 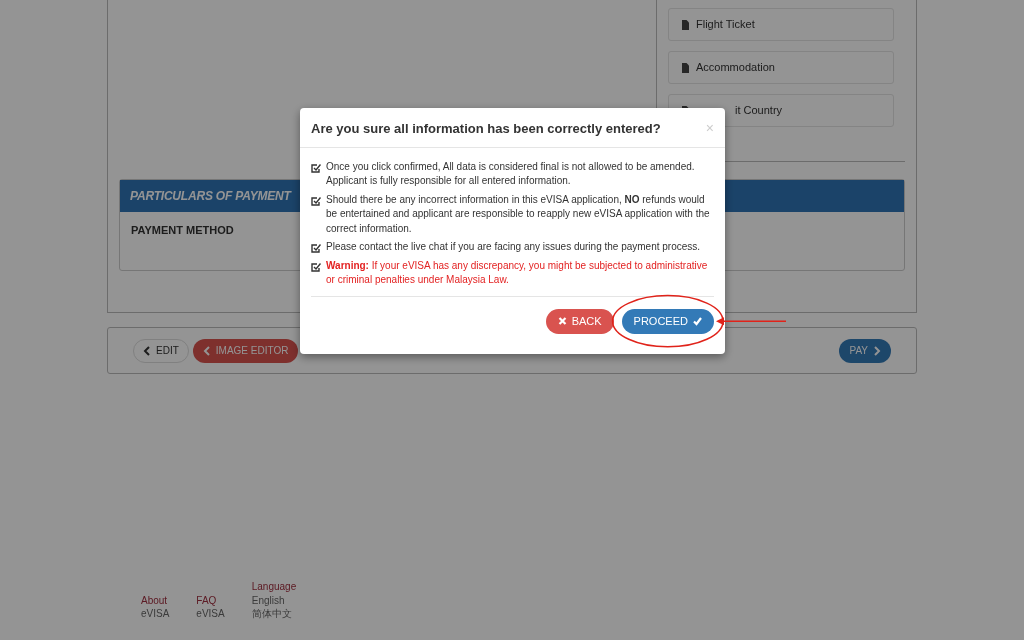 I want to click on action-button: EDIT, so click(x=161, y=350).